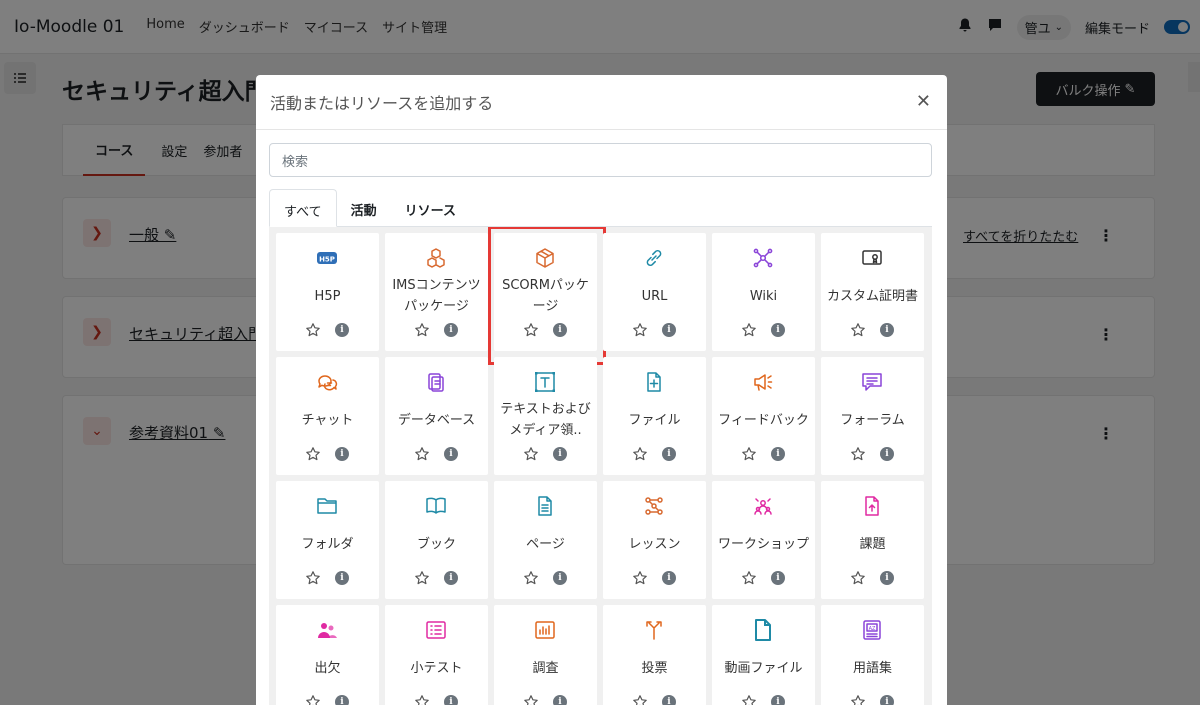 The height and width of the screenshot is (705, 1200). Describe the element at coordinates (430, 207) in the screenshot. I see `tab-resources: リソース` at that location.